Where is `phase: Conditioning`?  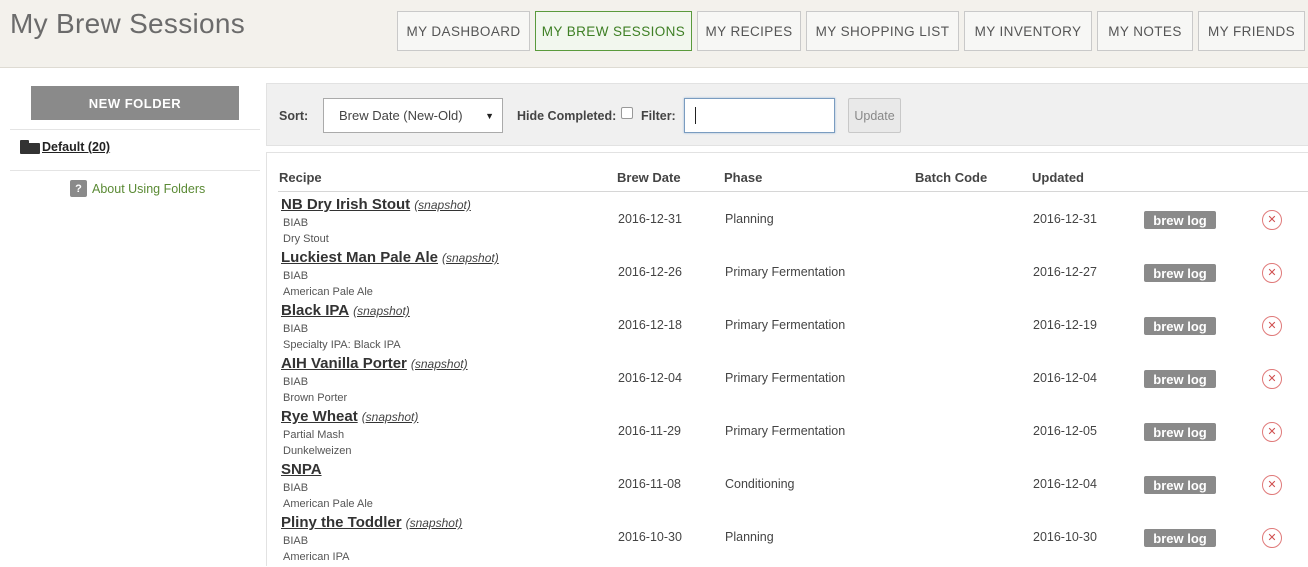 phase: Conditioning is located at coordinates (760, 484).